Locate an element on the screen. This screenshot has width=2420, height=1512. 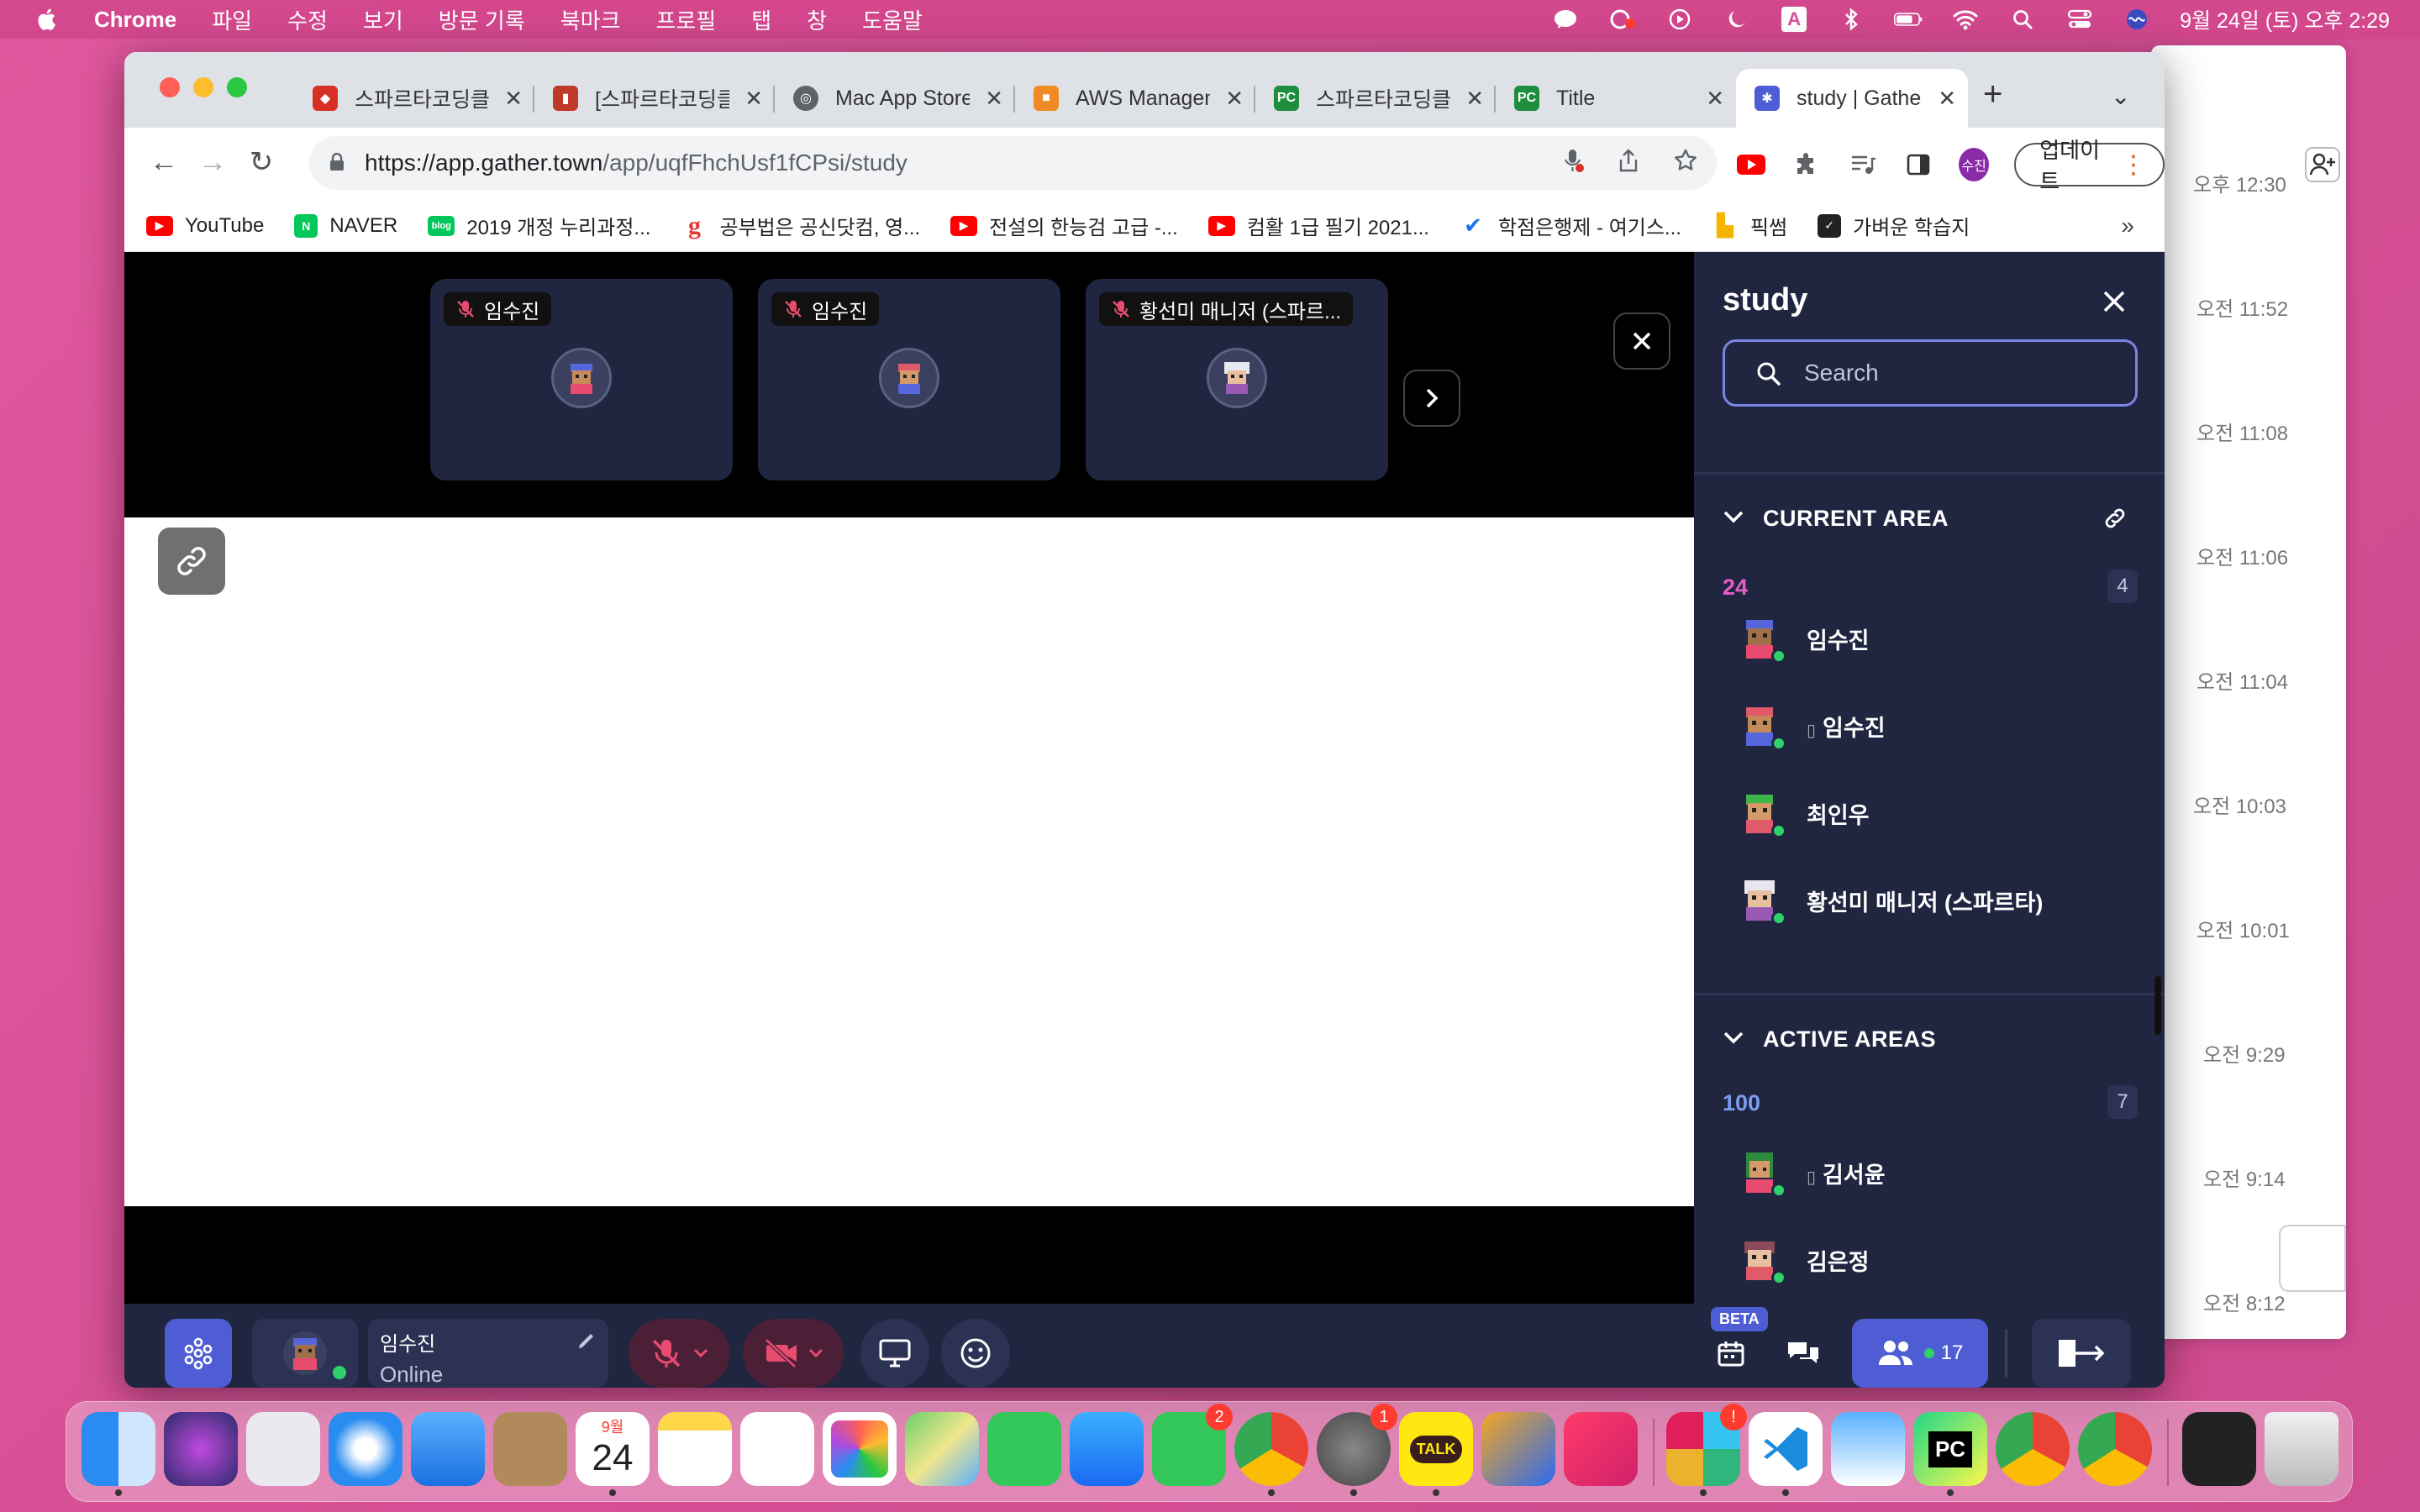
close-video-strip-button is located at coordinates (1642, 341).